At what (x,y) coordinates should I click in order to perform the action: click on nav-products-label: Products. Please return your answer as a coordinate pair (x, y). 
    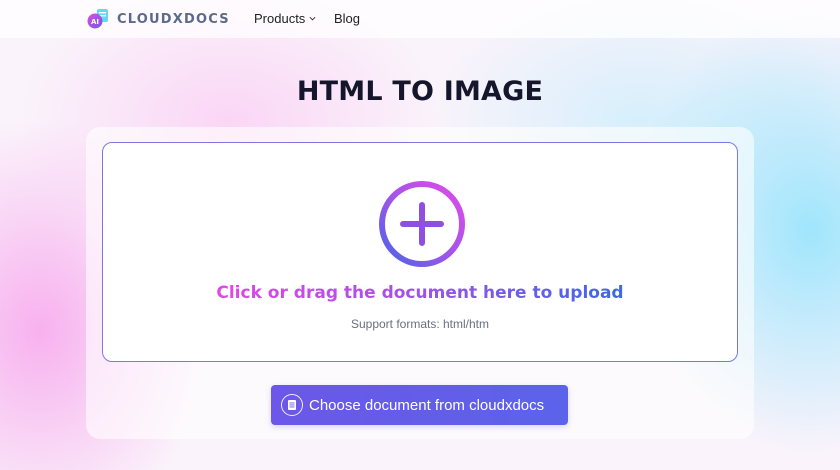
    Looking at the image, I should click on (280, 18).